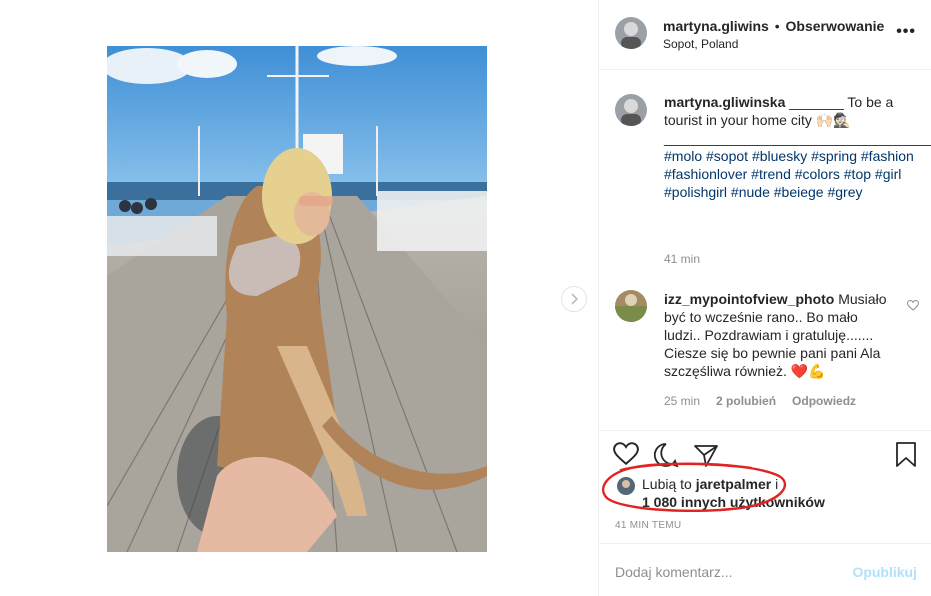  What do you see at coordinates (631, 33) in the screenshot?
I see `author-avatar` at bounding box center [631, 33].